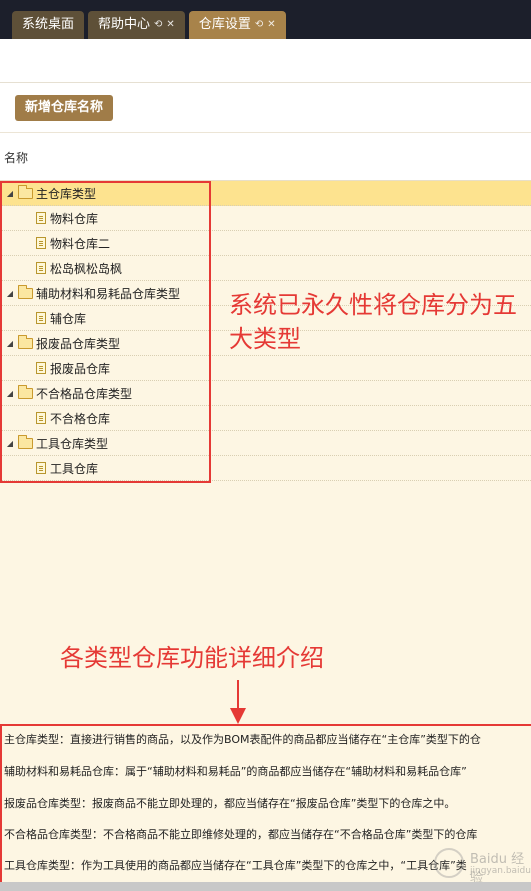 The image size is (531, 891). I want to click on top-band, so click(265, 61).